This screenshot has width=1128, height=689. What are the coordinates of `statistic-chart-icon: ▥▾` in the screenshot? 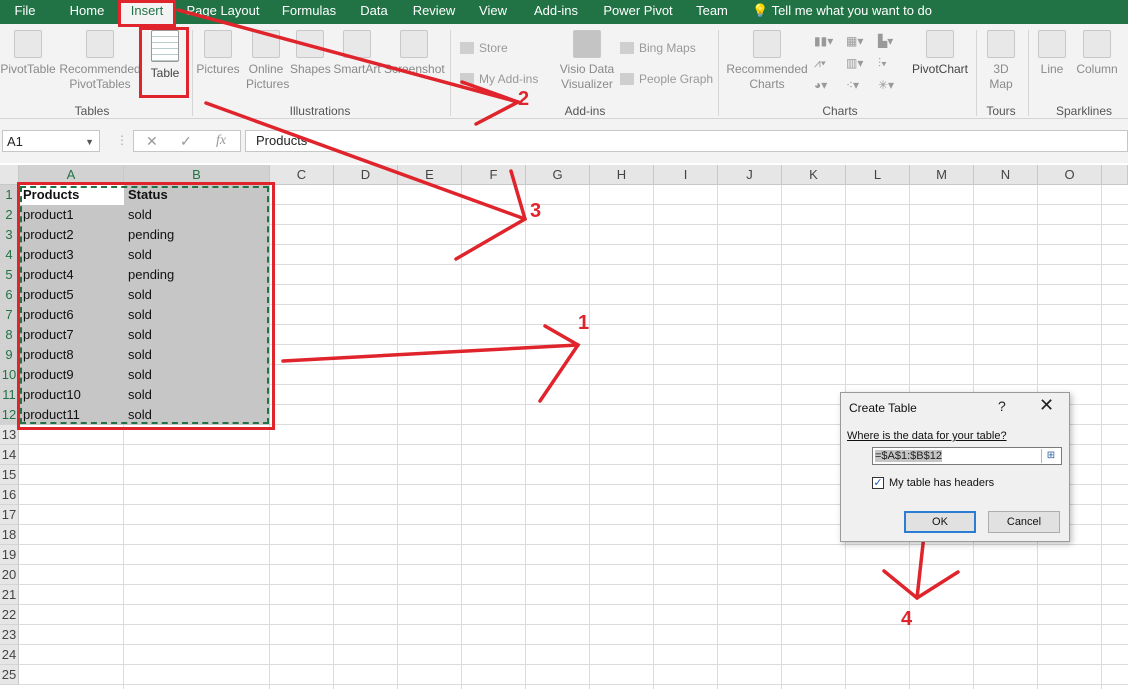 It's located at (859, 63).